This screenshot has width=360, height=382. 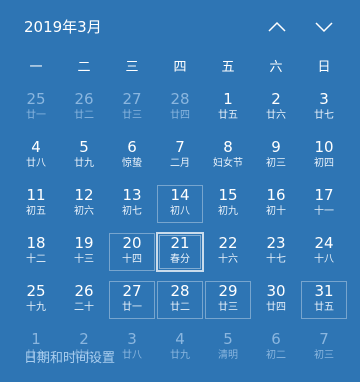 I want to click on day-cell: 2 廿六, so click(x=276, y=108).